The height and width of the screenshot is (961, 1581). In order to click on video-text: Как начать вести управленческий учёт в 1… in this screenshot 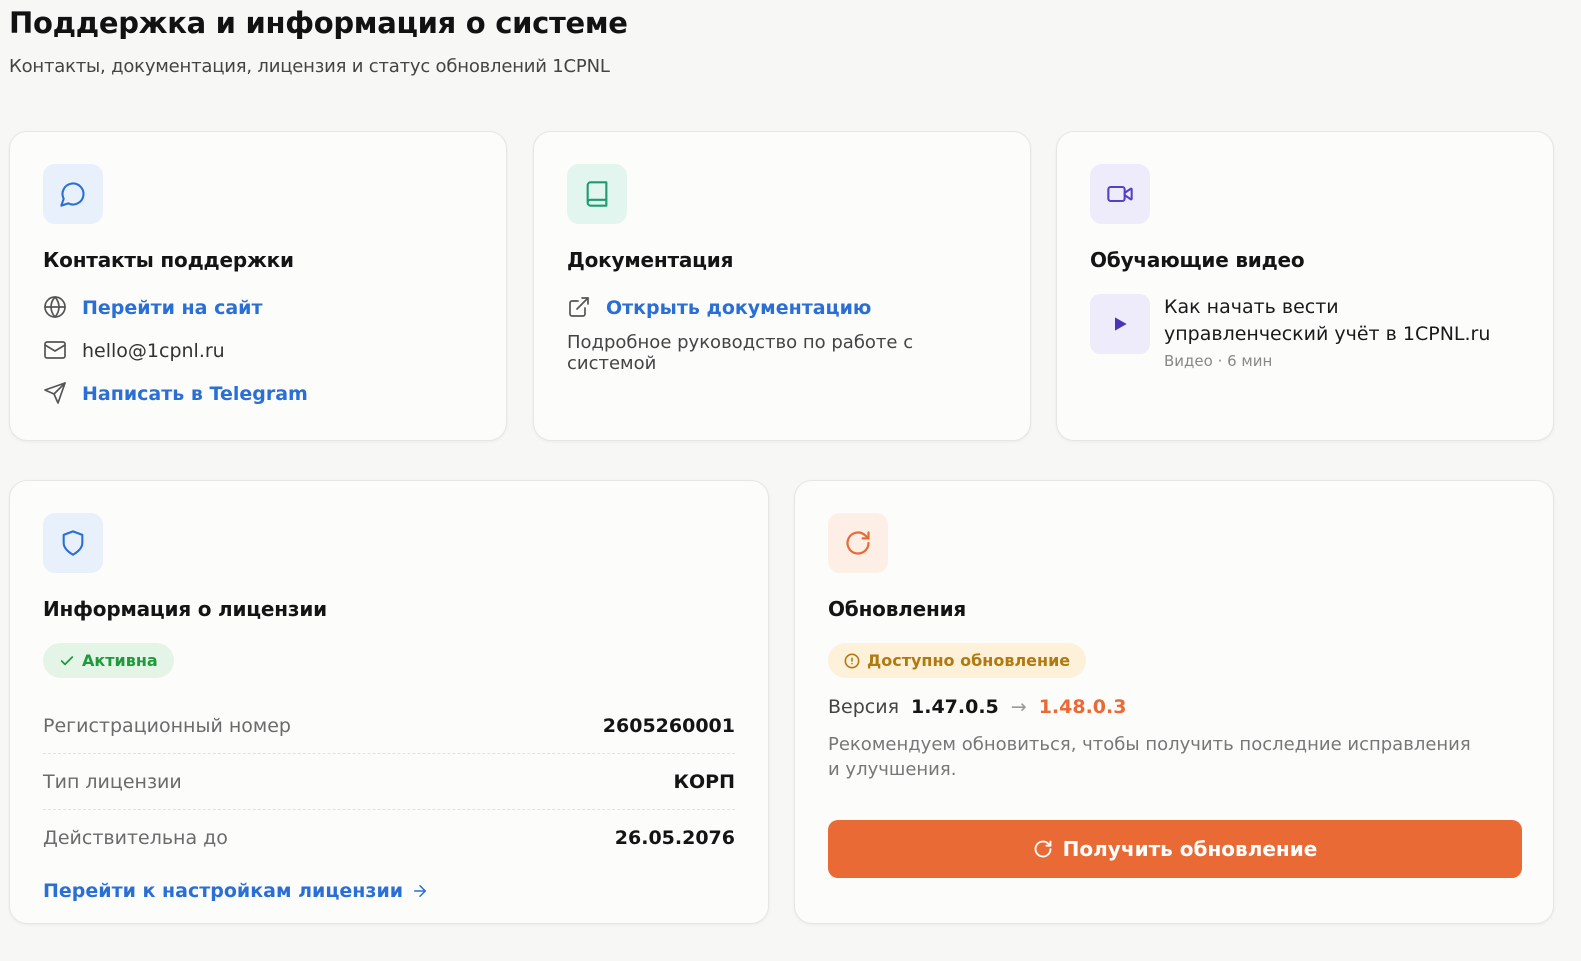, I will do `click(1334, 332)`.